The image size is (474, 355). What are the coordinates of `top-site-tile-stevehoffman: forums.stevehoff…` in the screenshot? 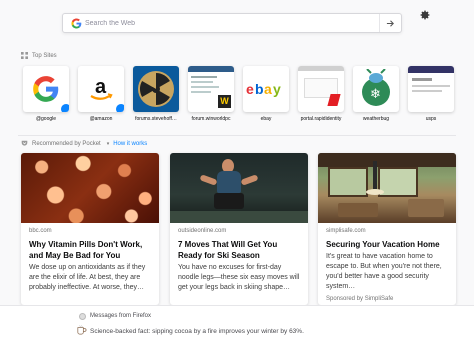 It's located at (156, 94).